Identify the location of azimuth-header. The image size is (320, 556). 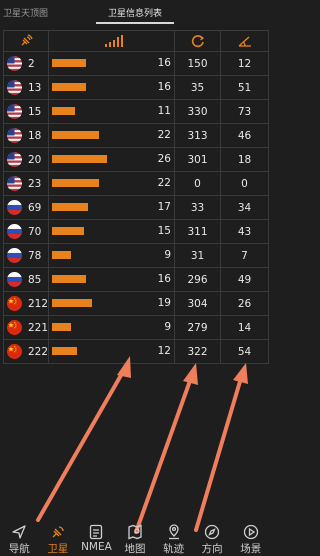
(197, 41).